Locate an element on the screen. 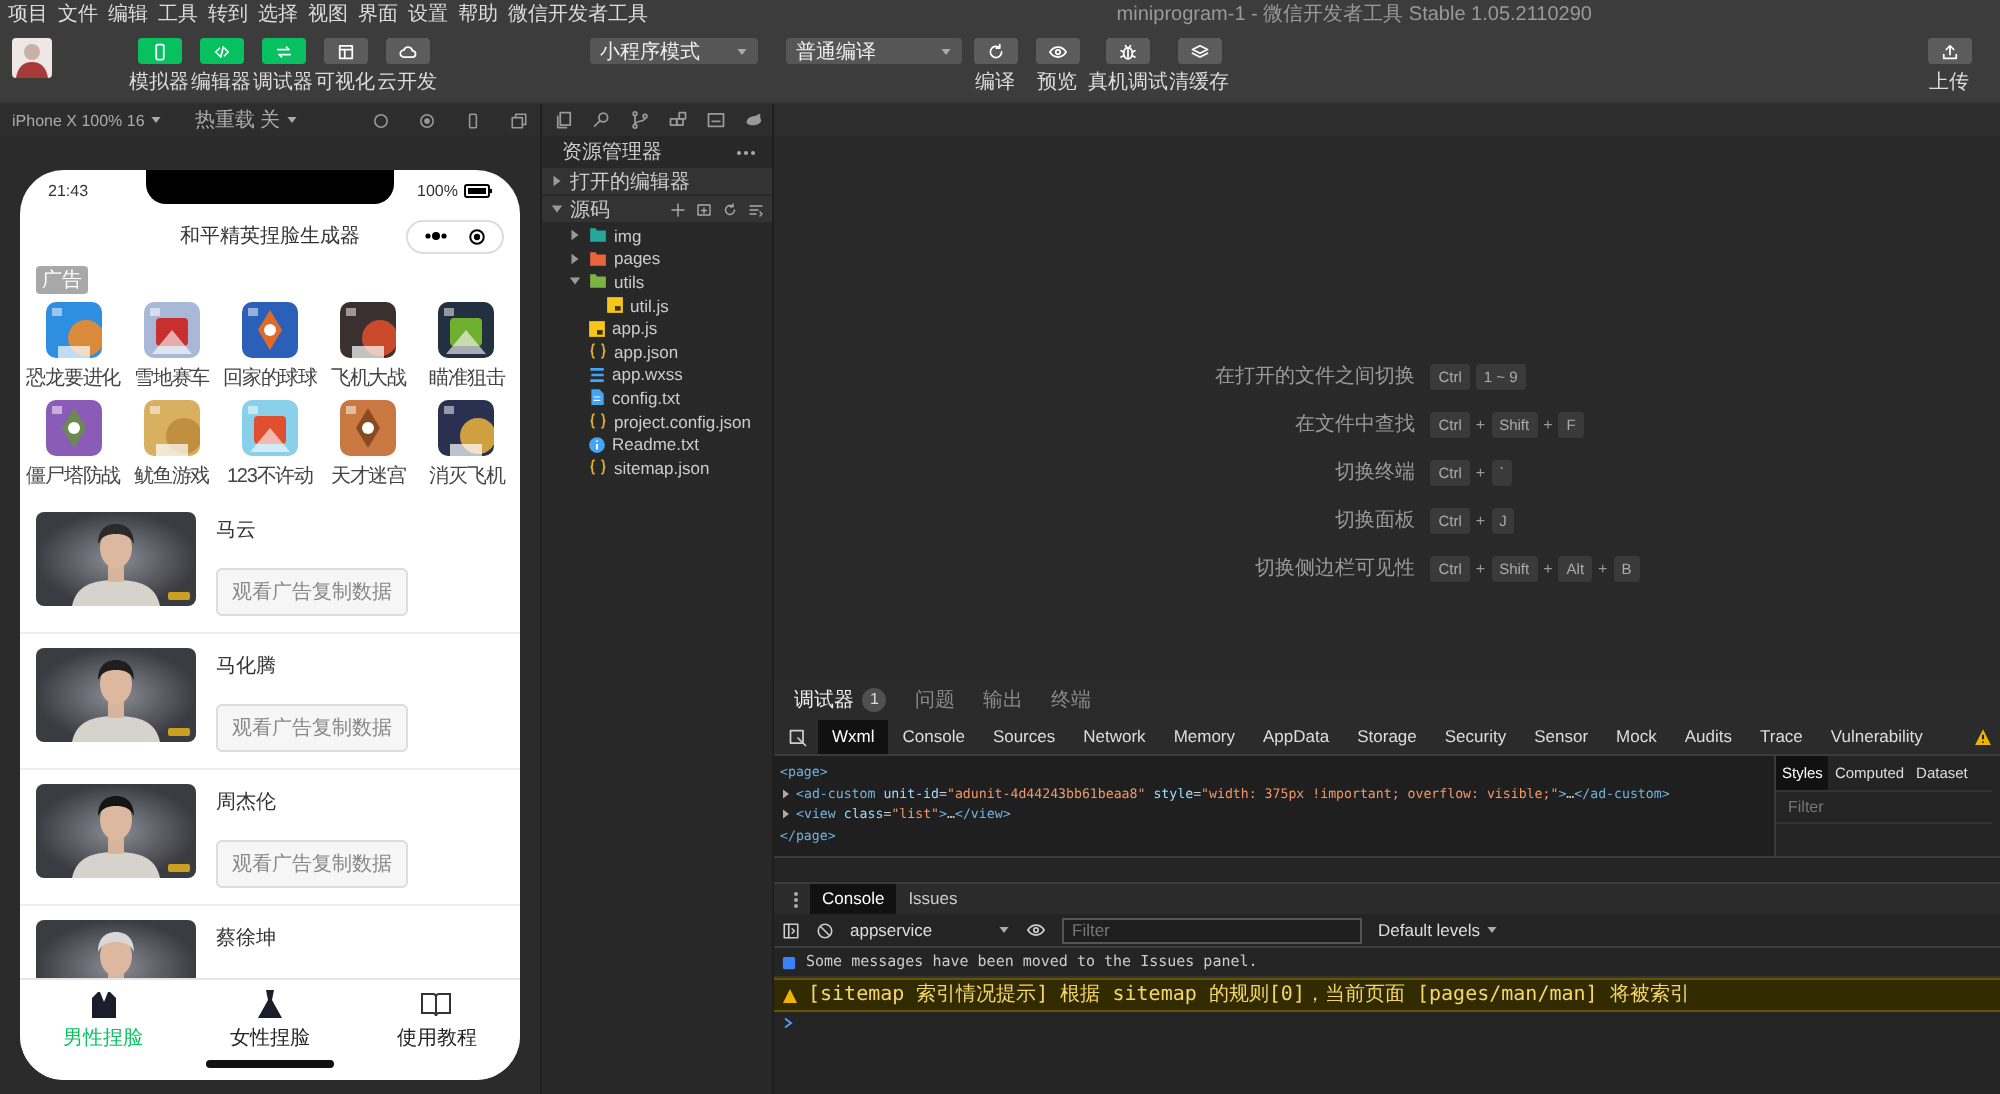 This screenshot has height=1094, width=2000. devtools-tab: Trace is located at coordinates (1781, 737).